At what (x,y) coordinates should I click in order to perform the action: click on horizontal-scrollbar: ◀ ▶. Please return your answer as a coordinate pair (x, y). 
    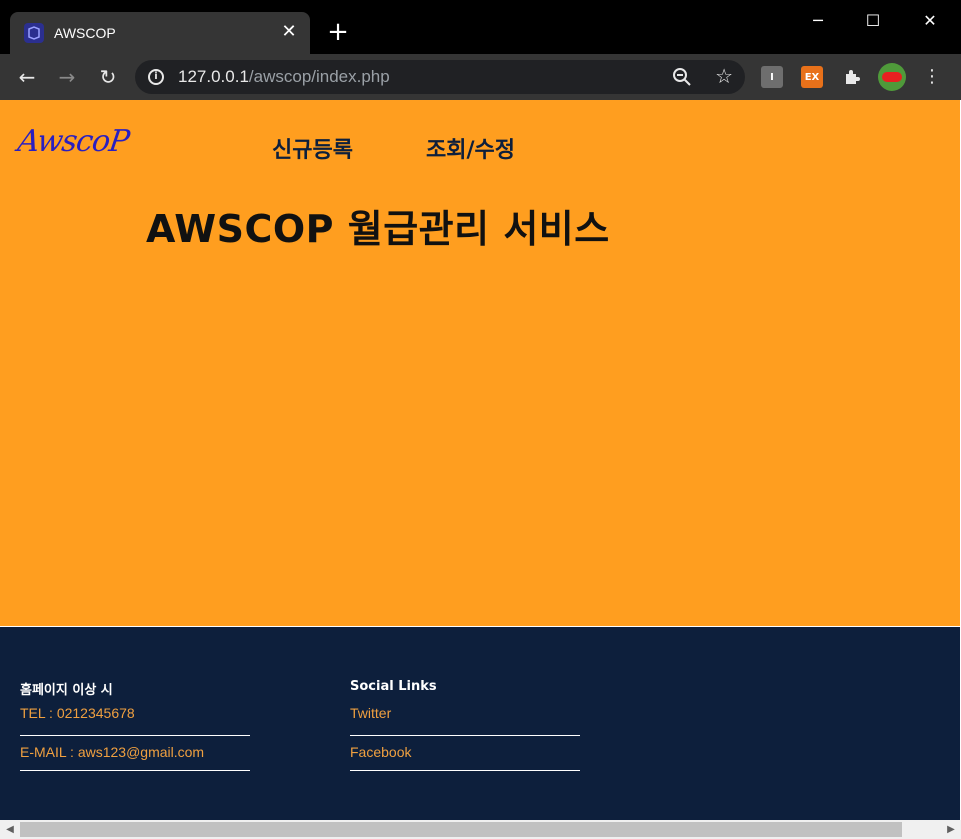
    Looking at the image, I should click on (480, 829).